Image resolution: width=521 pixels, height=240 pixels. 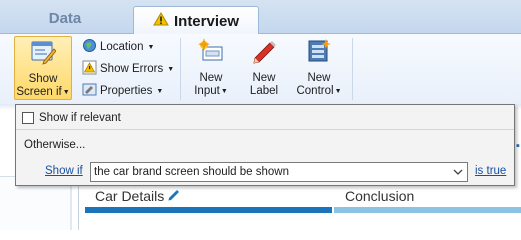 What do you see at coordinates (260, 17) in the screenshot?
I see `ribbon-tab-strip: Data Interview` at bounding box center [260, 17].